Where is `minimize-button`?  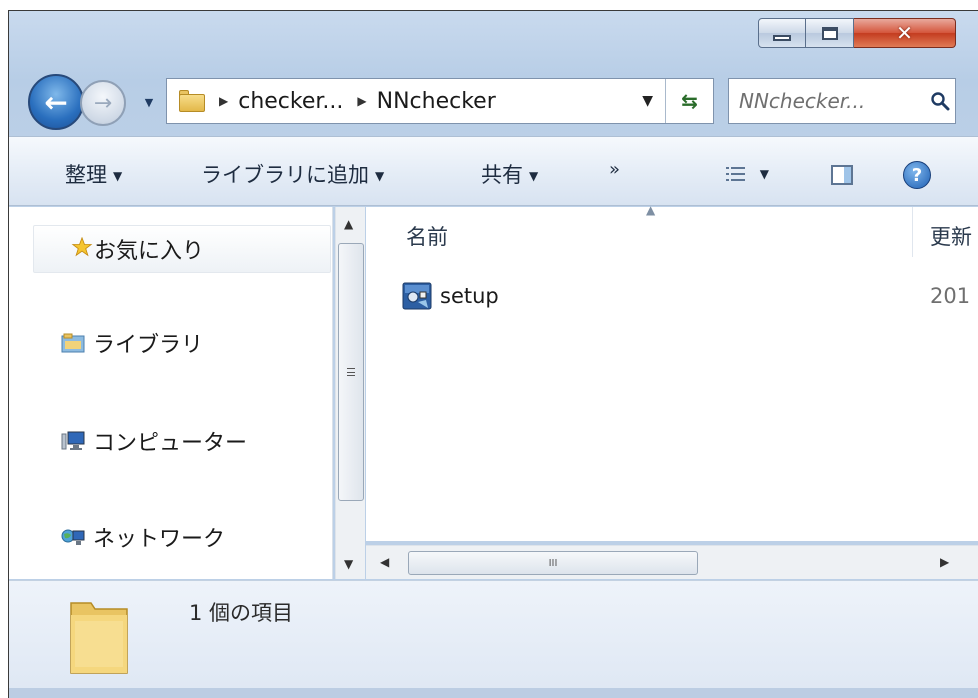 minimize-button is located at coordinates (782, 33).